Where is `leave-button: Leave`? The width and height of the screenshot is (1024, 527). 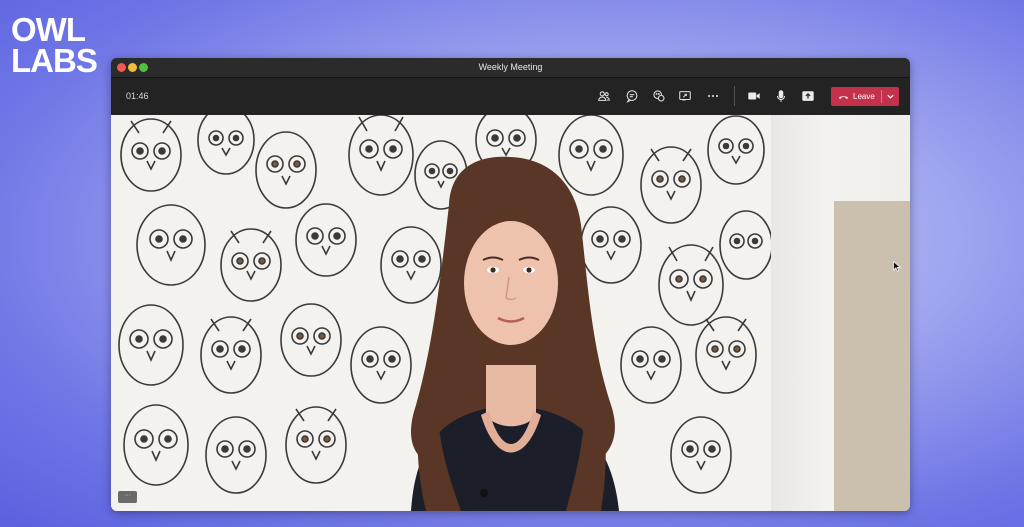 leave-button: Leave is located at coordinates (865, 96).